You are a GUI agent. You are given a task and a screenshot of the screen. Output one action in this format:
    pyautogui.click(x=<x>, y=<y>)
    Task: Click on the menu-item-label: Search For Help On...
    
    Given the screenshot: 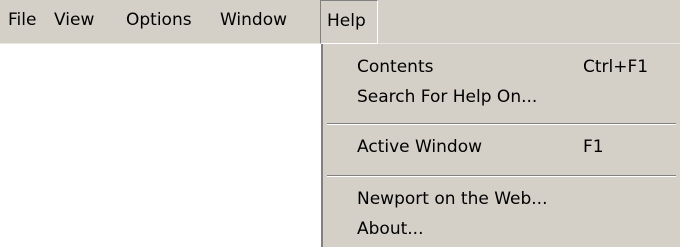 What is the action you would take?
    pyautogui.click(x=447, y=97)
    